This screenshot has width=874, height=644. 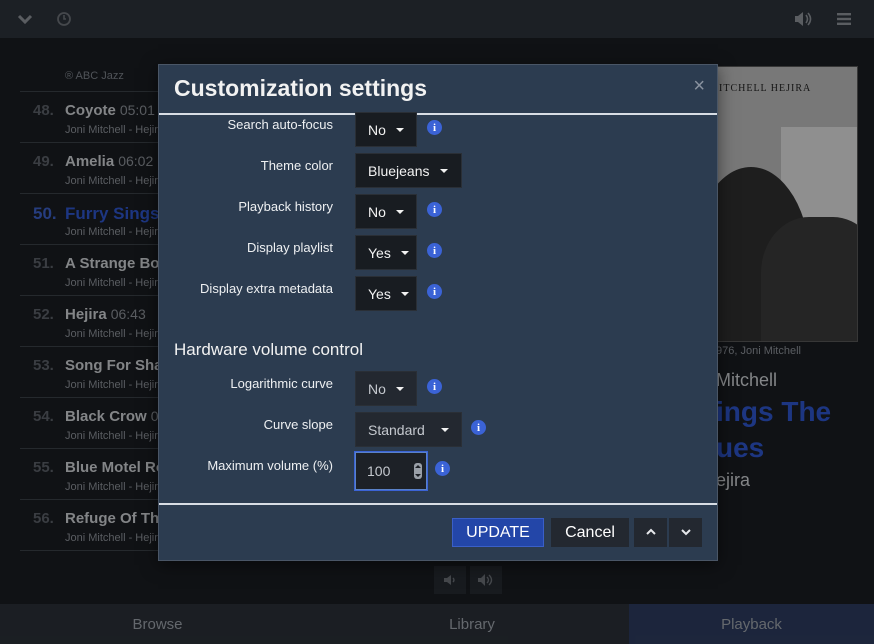 I want to click on scroll-up-button, so click(x=650, y=532).